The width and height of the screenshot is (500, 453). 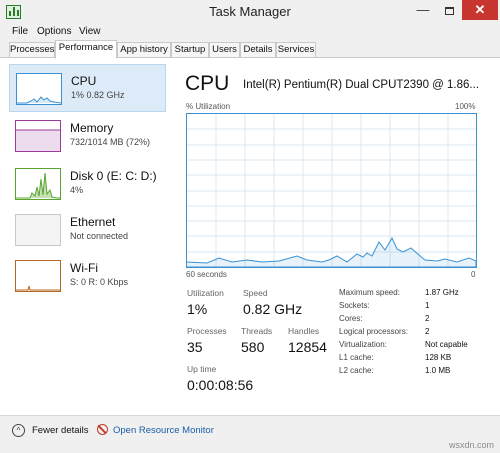 I want to click on sidebar-item-memory: Memory 732/1014 MB (72%), so click(x=87, y=136).